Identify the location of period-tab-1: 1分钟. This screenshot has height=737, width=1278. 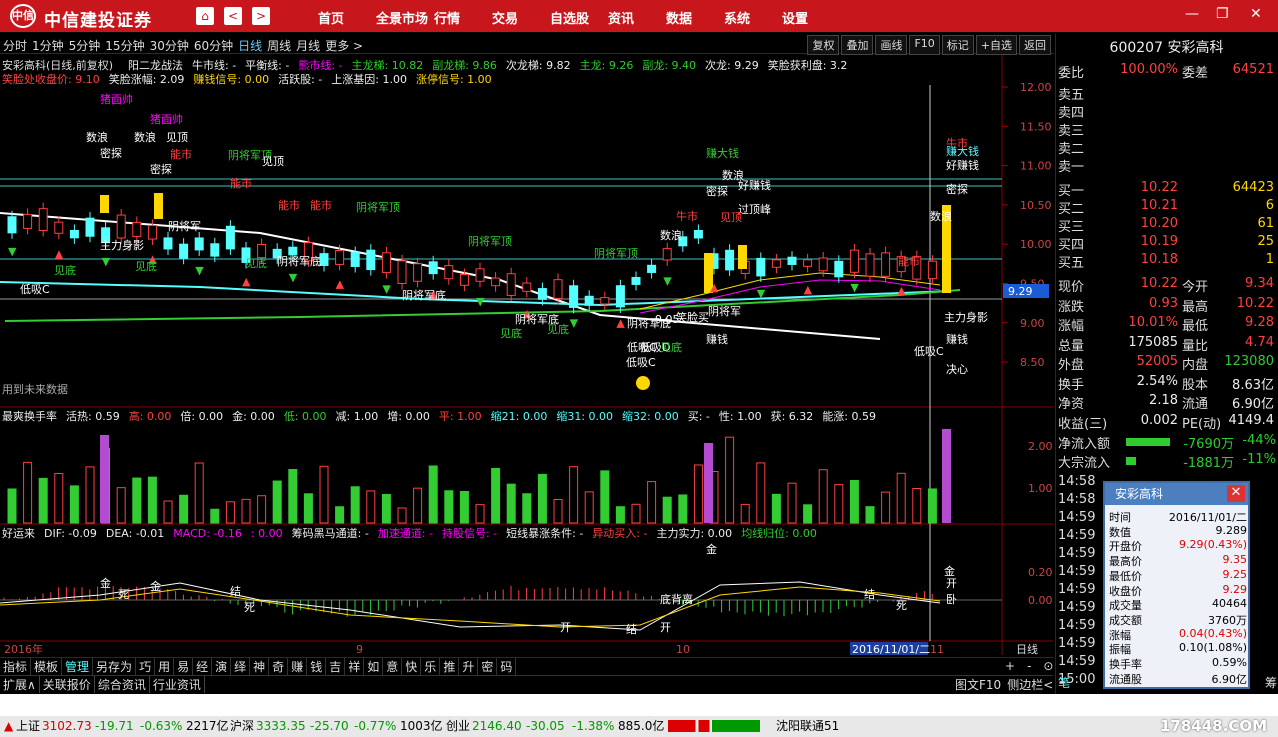
(48, 45).